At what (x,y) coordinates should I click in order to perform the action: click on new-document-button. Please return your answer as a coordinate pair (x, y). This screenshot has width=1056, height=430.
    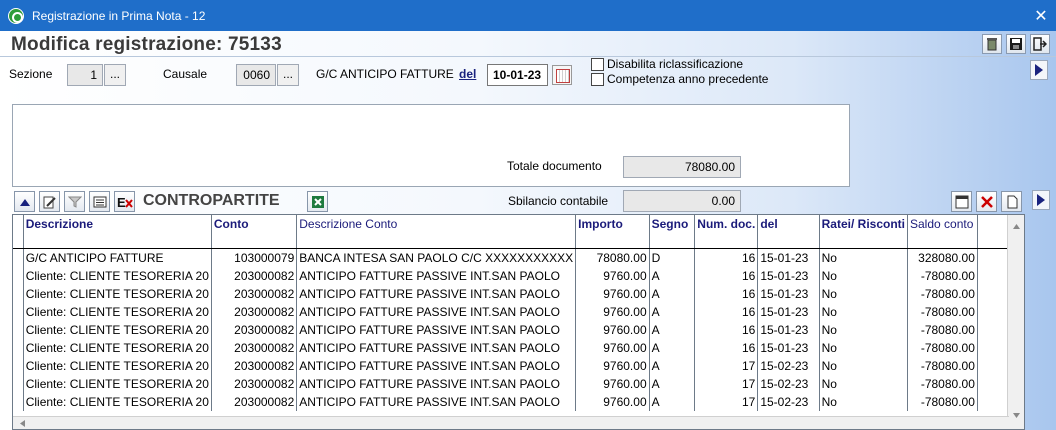
    Looking at the image, I should click on (1011, 201).